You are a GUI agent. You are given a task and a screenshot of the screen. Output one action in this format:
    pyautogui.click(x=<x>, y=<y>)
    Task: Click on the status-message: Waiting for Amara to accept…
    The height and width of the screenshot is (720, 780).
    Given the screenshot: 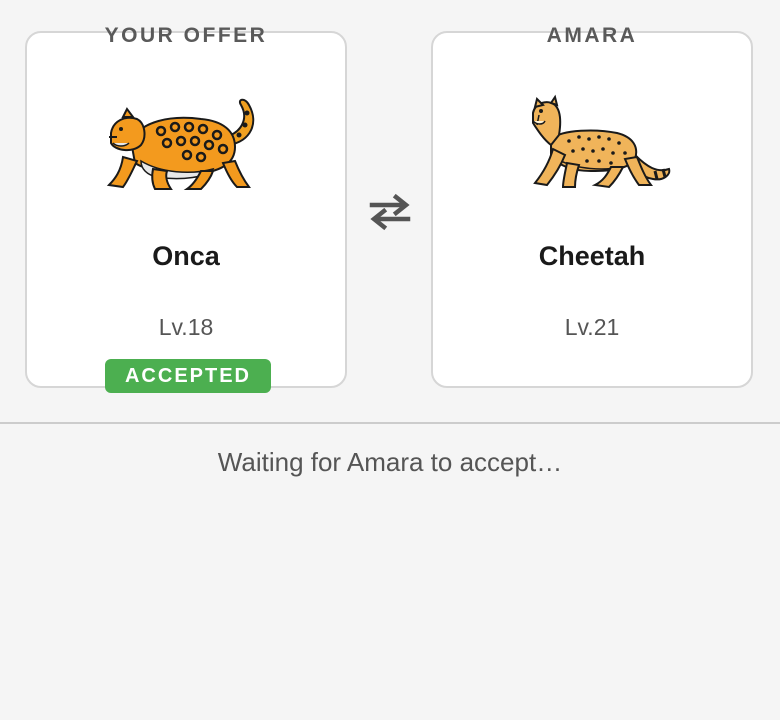 What is the action you would take?
    pyautogui.click(x=390, y=462)
    